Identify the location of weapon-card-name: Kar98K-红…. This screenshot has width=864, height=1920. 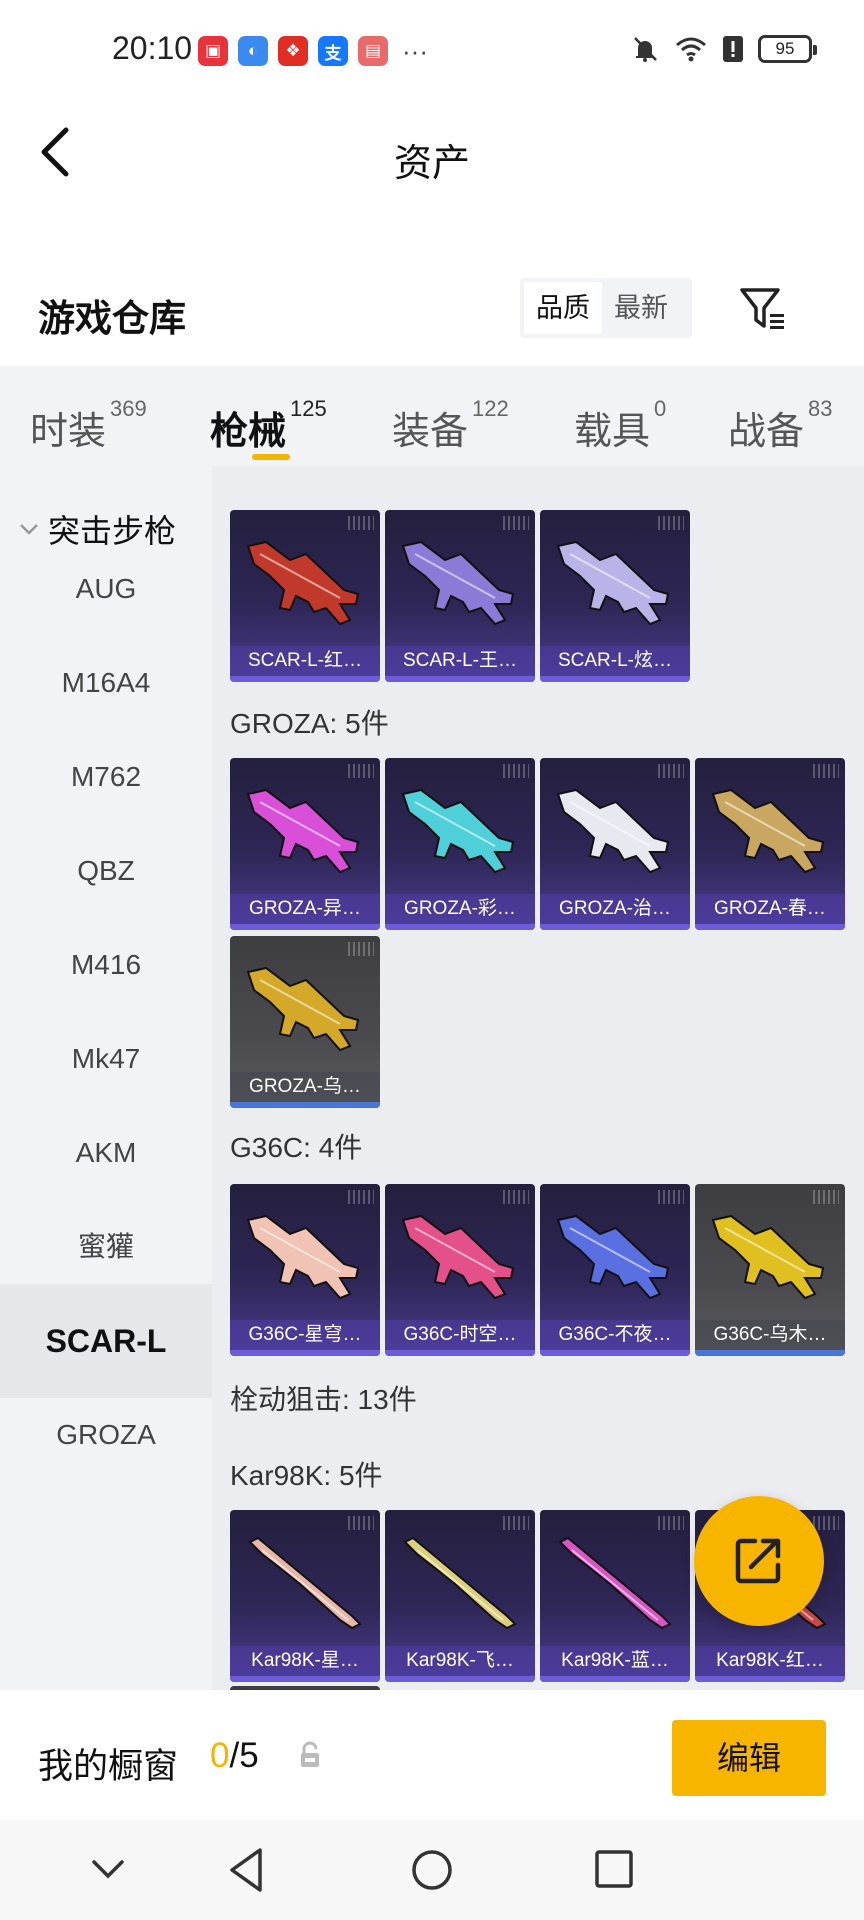
(770, 1661).